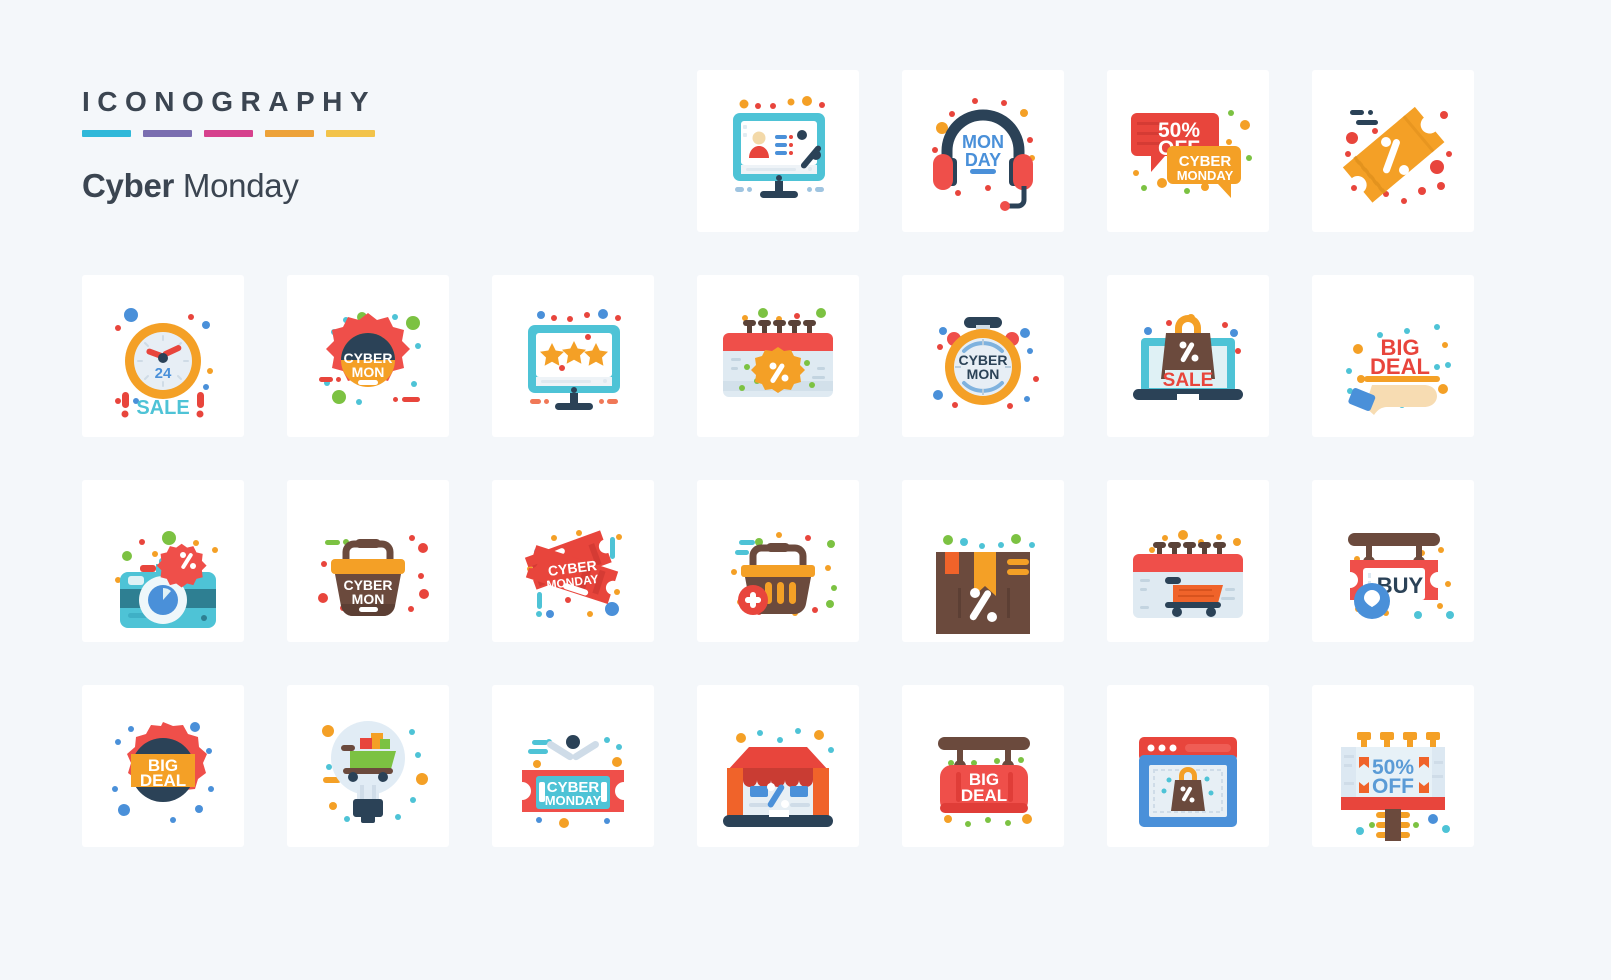 The width and height of the screenshot is (1611, 980). I want to click on svg-text: OFF, so click(1393, 786).